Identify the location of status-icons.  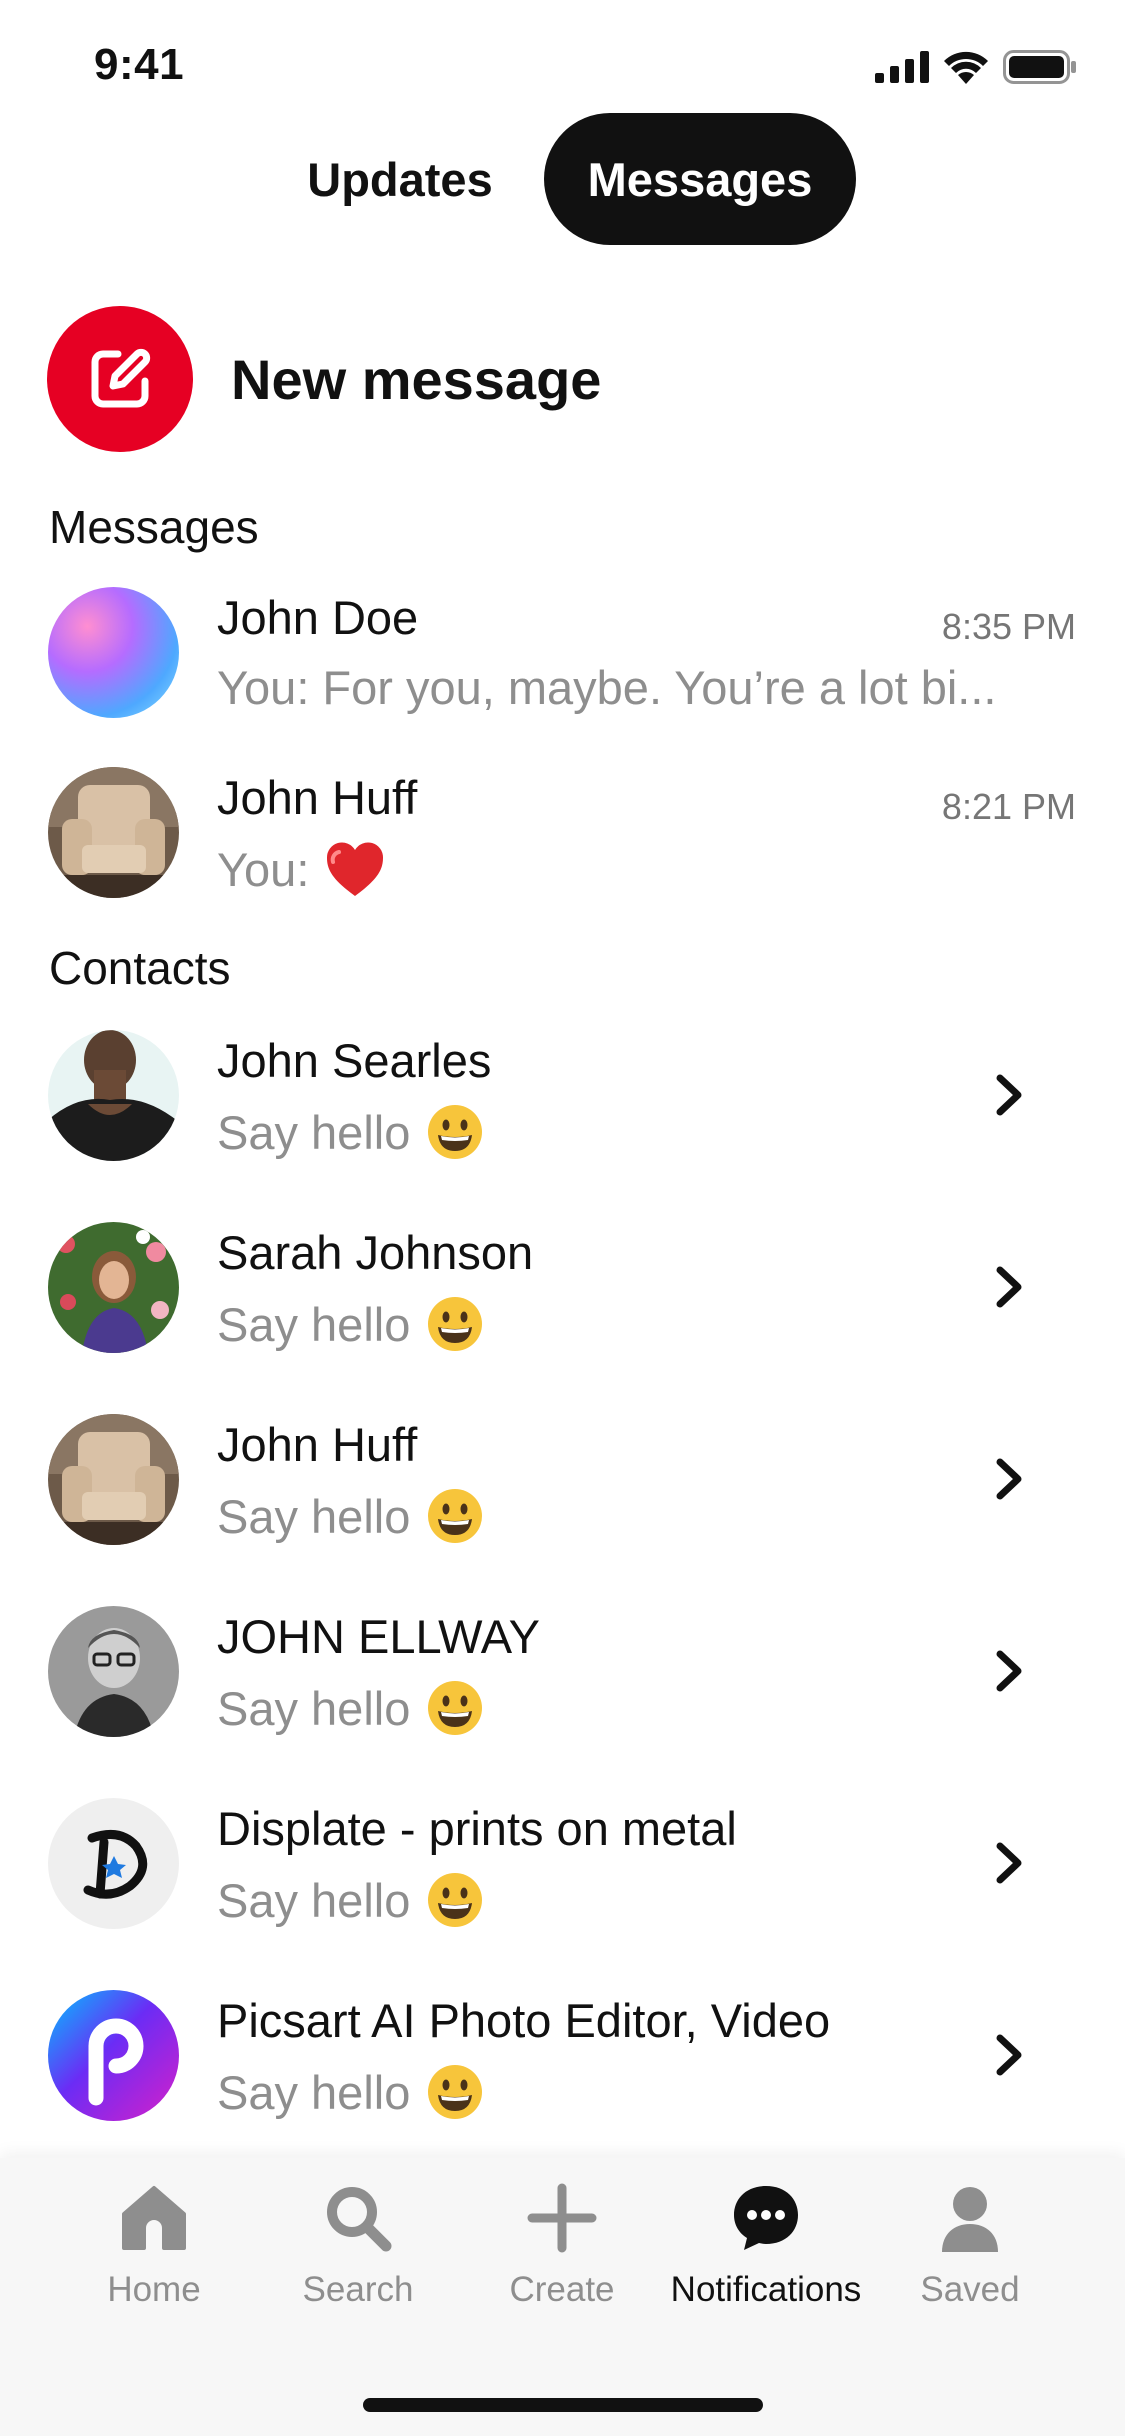
(976, 67).